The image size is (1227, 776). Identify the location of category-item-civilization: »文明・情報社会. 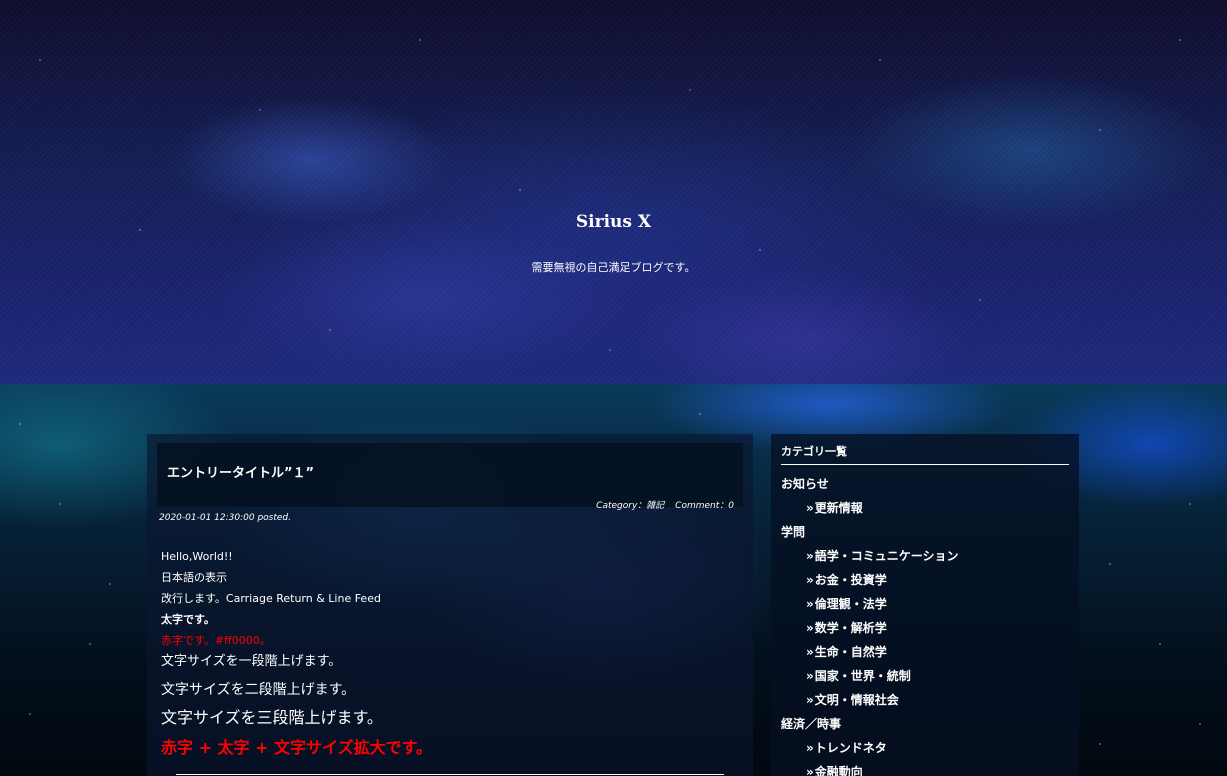
(926, 704).